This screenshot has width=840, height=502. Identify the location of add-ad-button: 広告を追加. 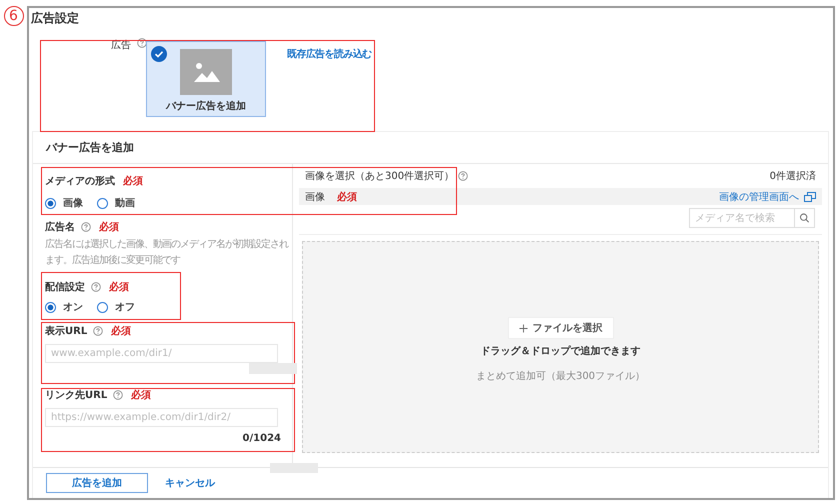
(97, 483).